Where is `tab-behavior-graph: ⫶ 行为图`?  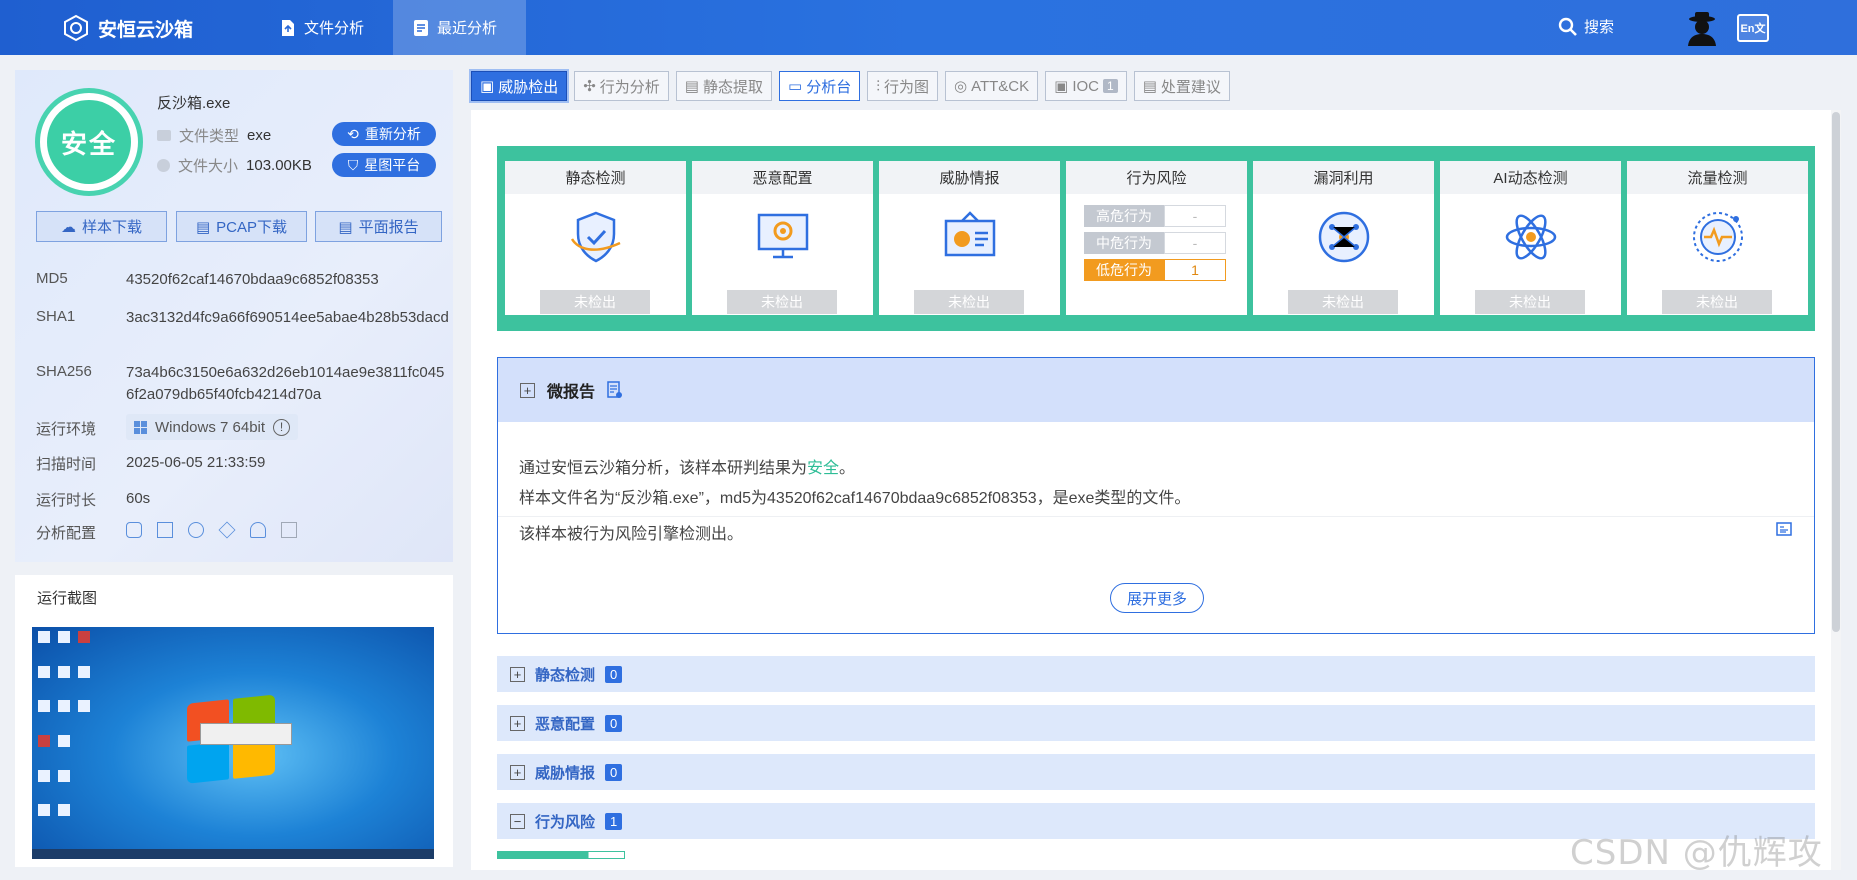
tab-behavior-graph: ⫶ 行为图 is located at coordinates (902, 86).